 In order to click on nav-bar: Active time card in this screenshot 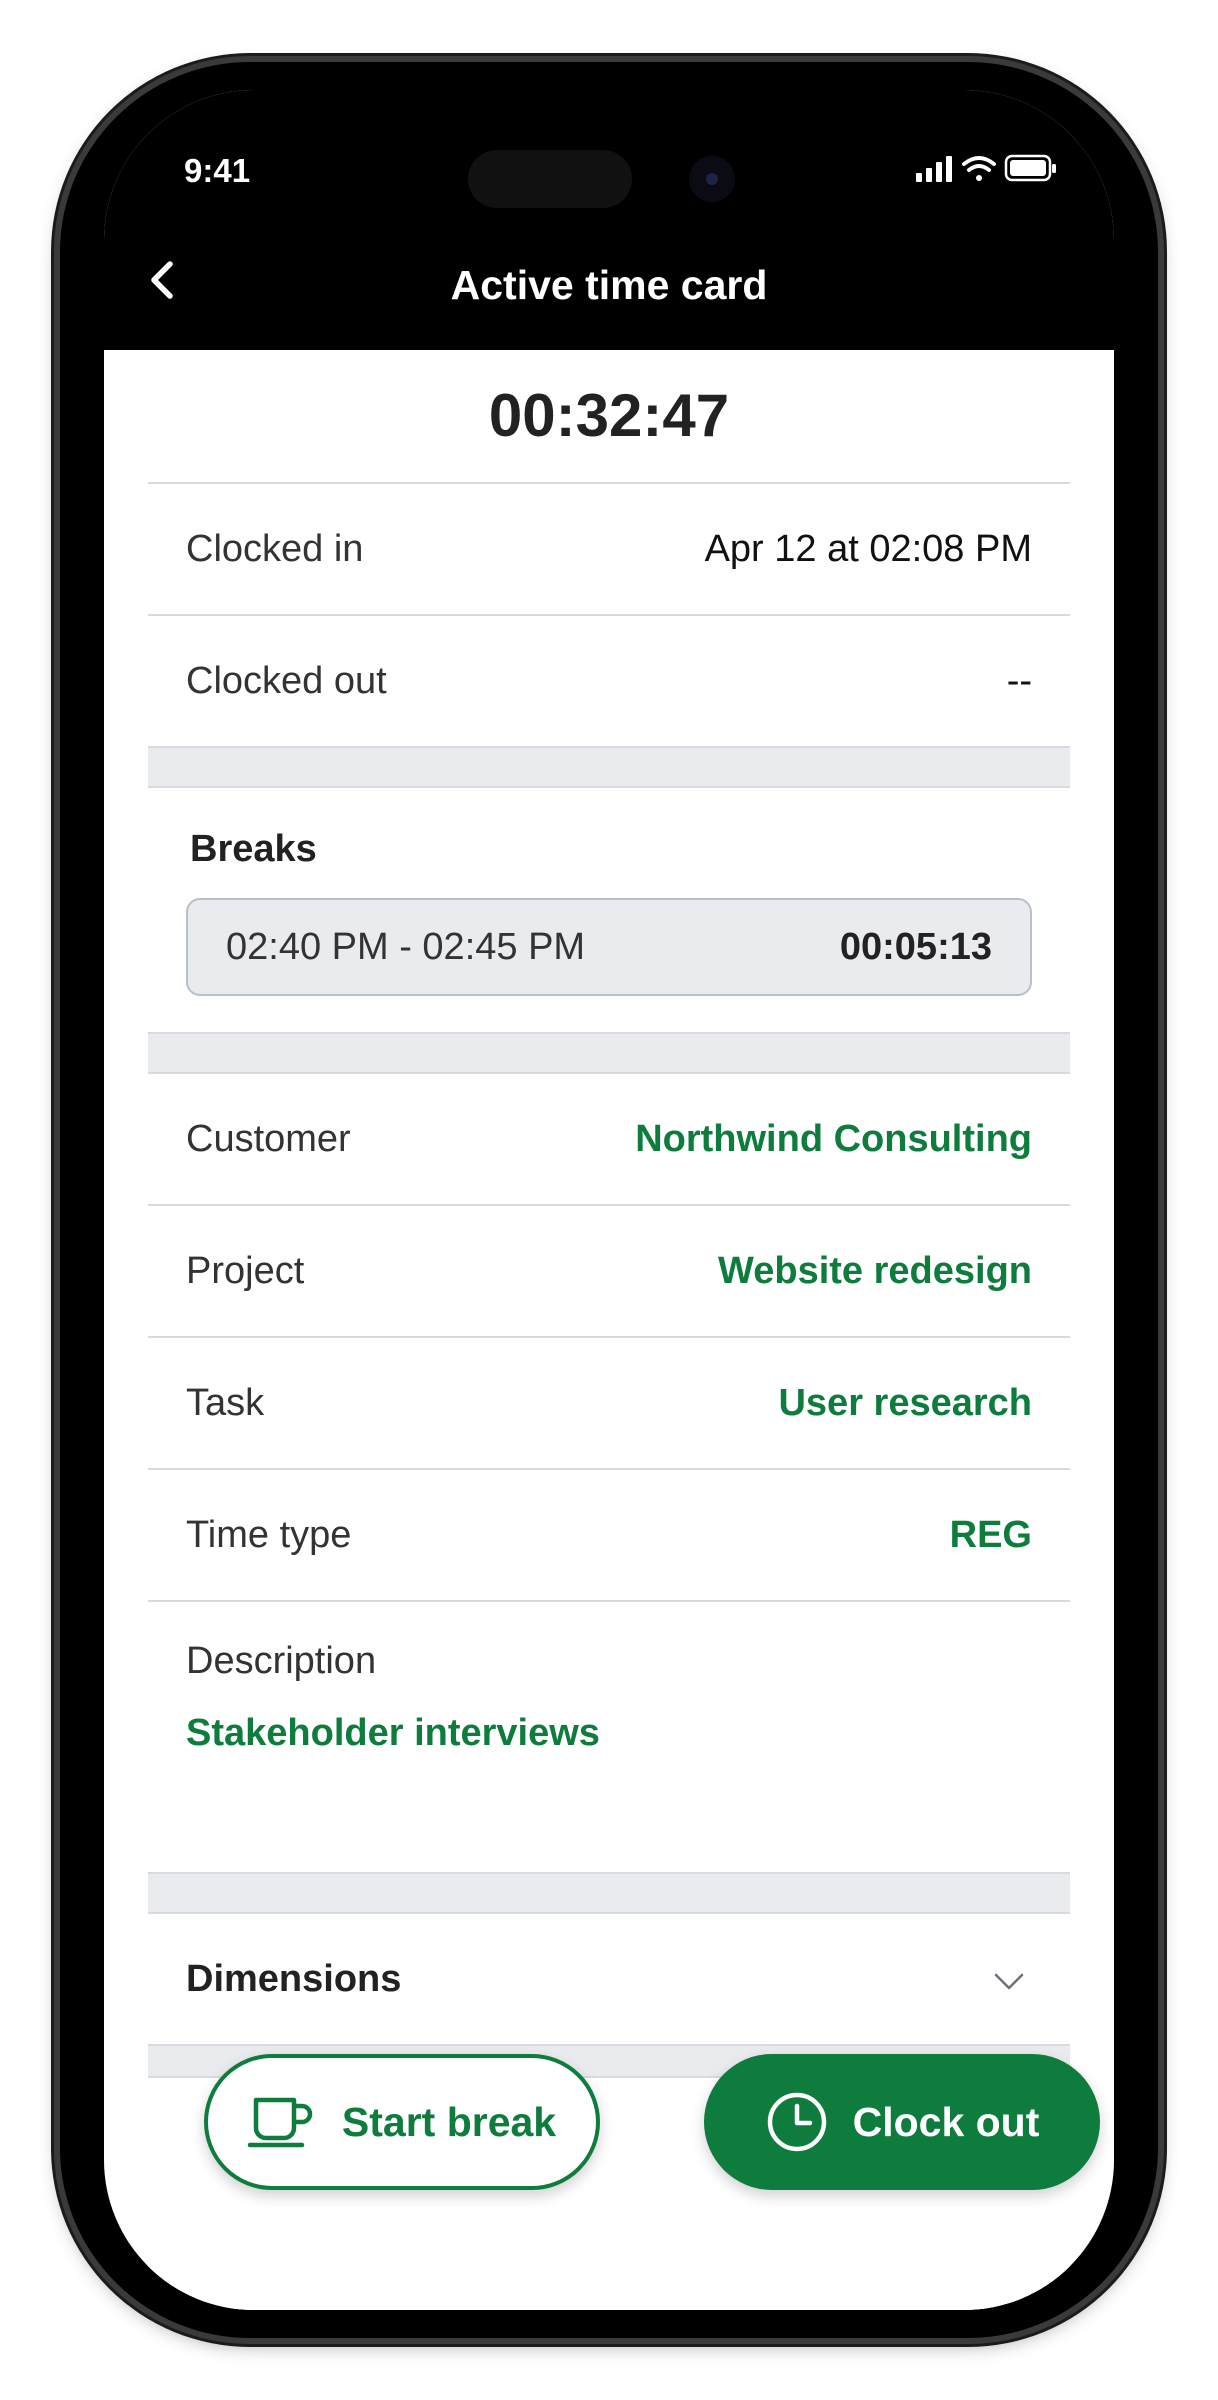, I will do `click(609, 280)`.